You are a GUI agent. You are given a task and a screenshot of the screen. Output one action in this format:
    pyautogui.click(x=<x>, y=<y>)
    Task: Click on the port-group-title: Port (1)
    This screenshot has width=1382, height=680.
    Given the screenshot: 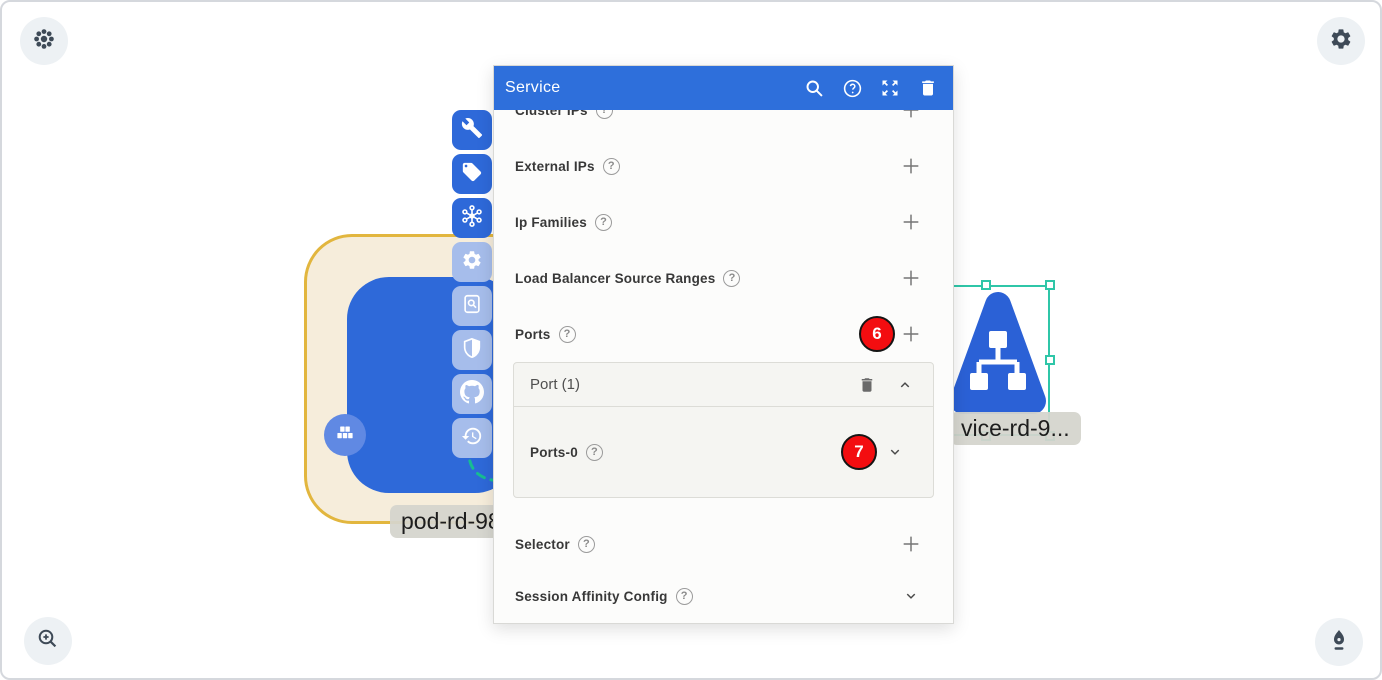 What is the action you would take?
    pyautogui.click(x=555, y=384)
    